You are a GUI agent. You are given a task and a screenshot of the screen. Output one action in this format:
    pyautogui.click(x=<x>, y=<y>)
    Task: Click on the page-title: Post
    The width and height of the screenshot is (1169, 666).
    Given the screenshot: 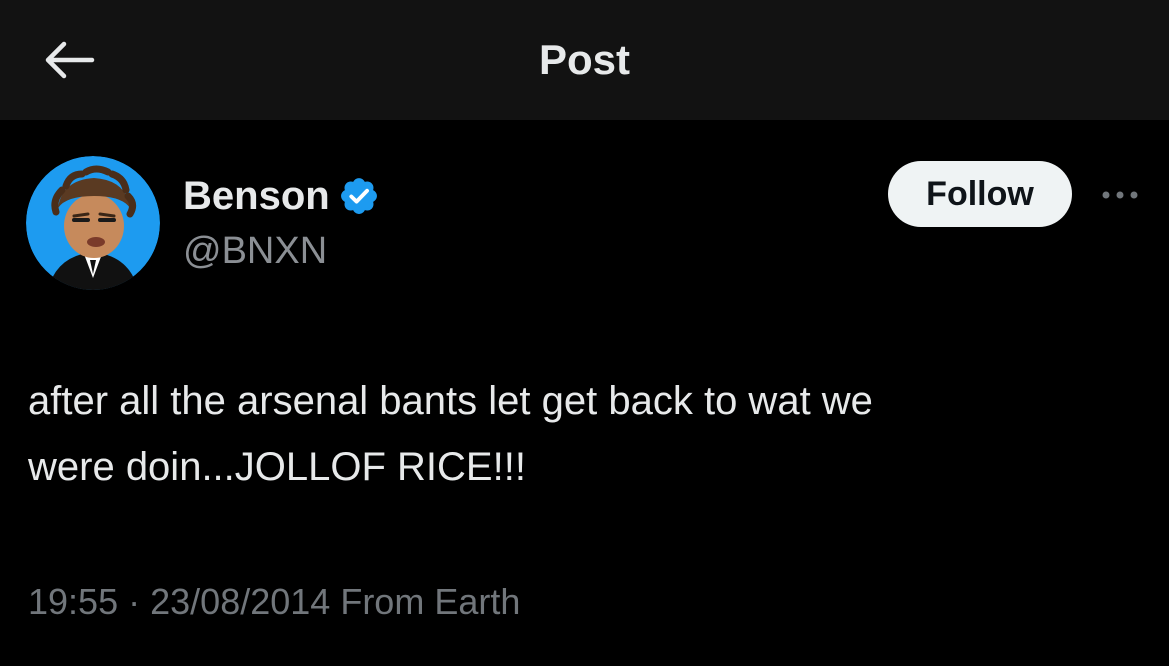 What is the action you would take?
    pyautogui.click(x=584, y=59)
    